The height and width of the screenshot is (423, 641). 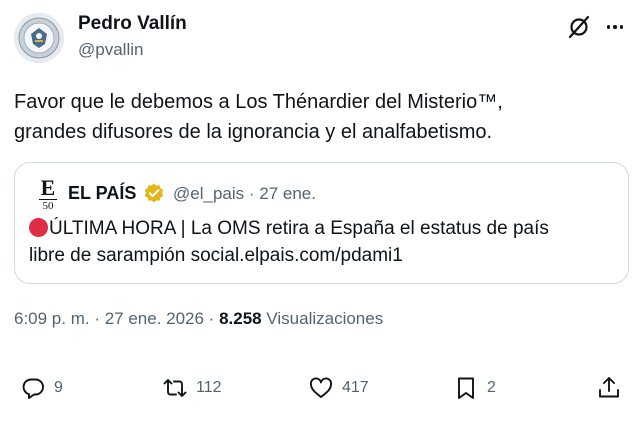 What do you see at coordinates (102, 193) in the screenshot?
I see `quoted-author-name: EL PAÍS` at bounding box center [102, 193].